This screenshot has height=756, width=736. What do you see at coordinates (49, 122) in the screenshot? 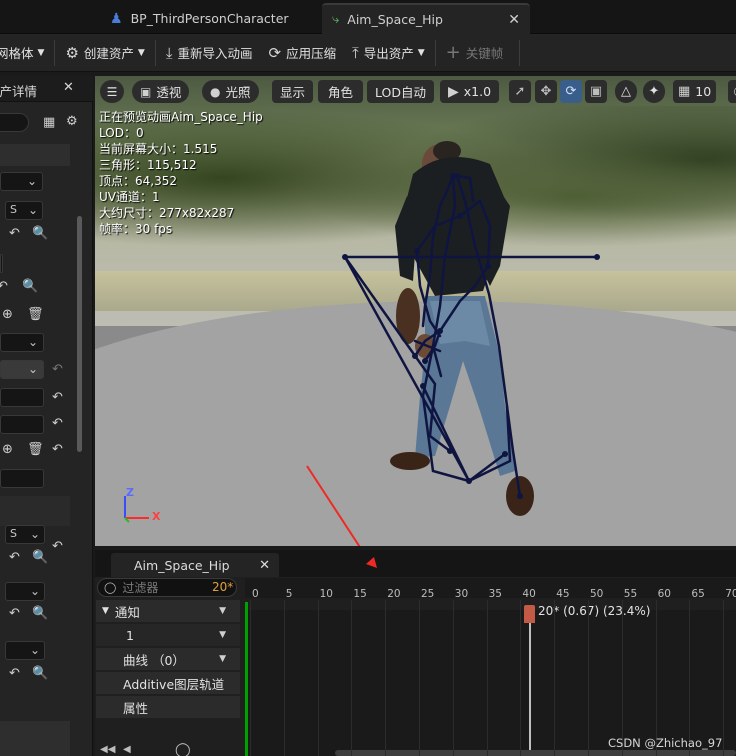
I see `table-icon: ▦` at bounding box center [49, 122].